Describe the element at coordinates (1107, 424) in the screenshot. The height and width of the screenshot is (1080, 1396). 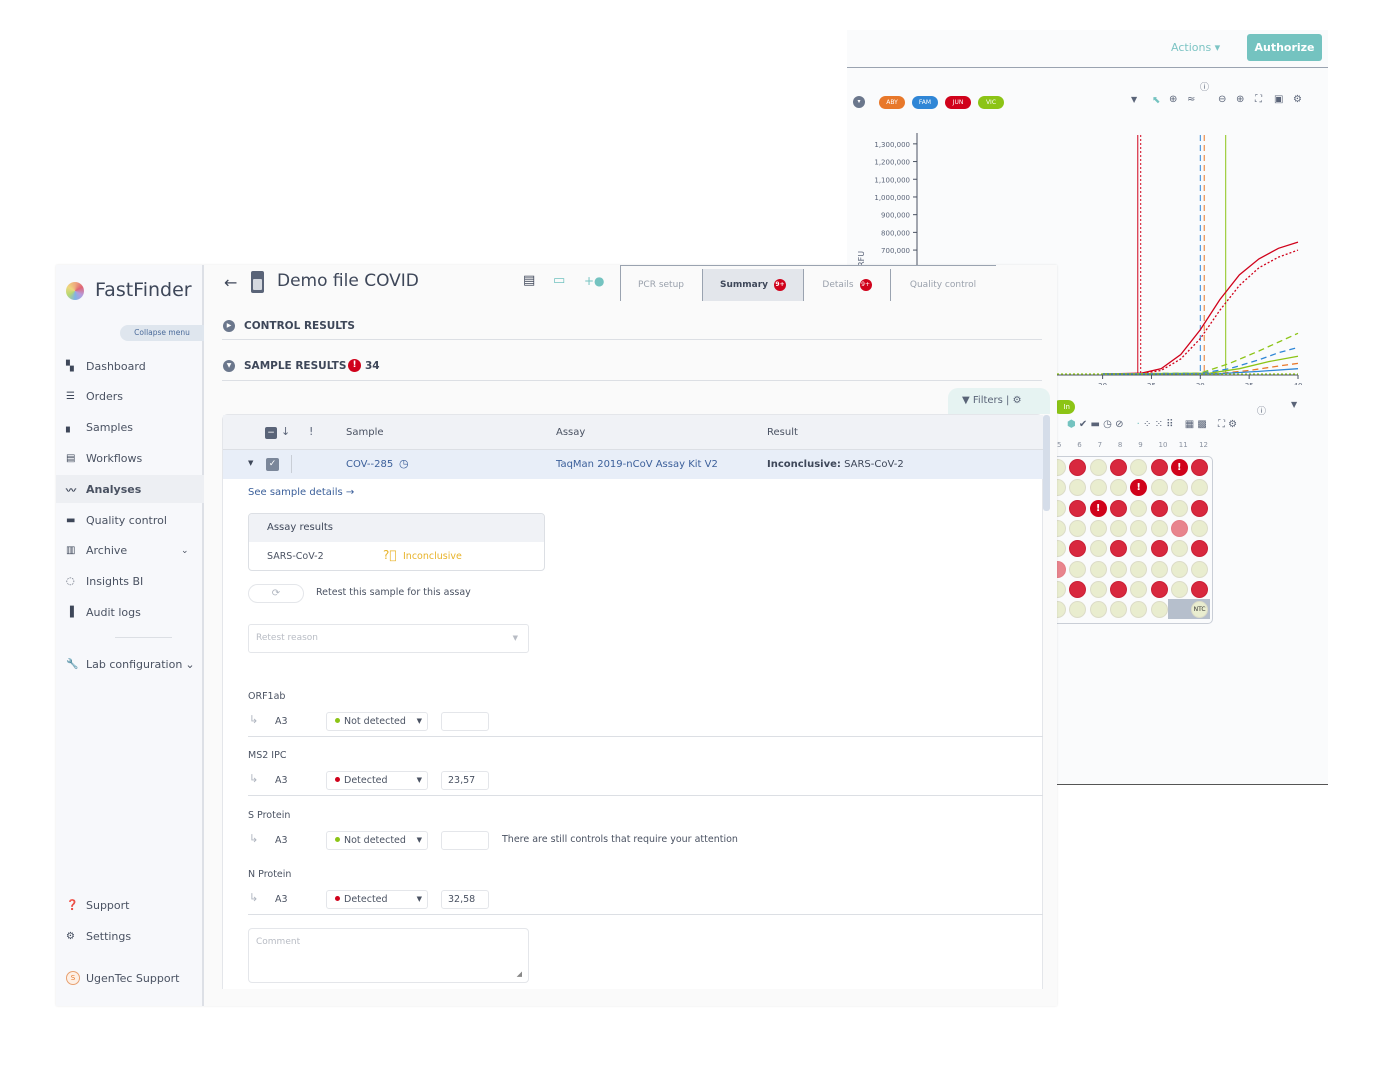
I see `history-filter-icon: ◷` at that location.